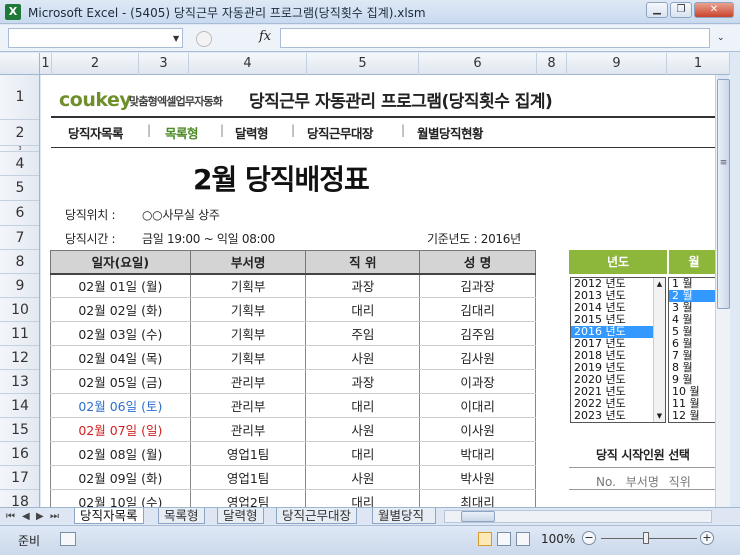 The width and height of the screenshot is (740, 555). What do you see at coordinates (120, 381) in the screenshot?
I see `date-cell: 02월 05일 (금)` at bounding box center [120, 381].